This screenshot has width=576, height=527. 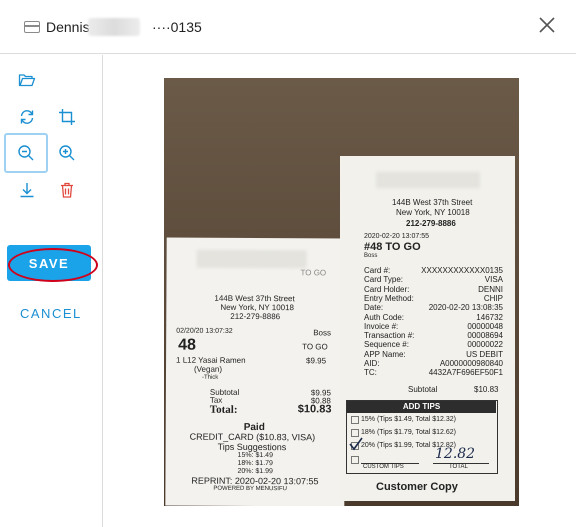 I want to click on field-label: Card Type:, so click(x=383, y=280).